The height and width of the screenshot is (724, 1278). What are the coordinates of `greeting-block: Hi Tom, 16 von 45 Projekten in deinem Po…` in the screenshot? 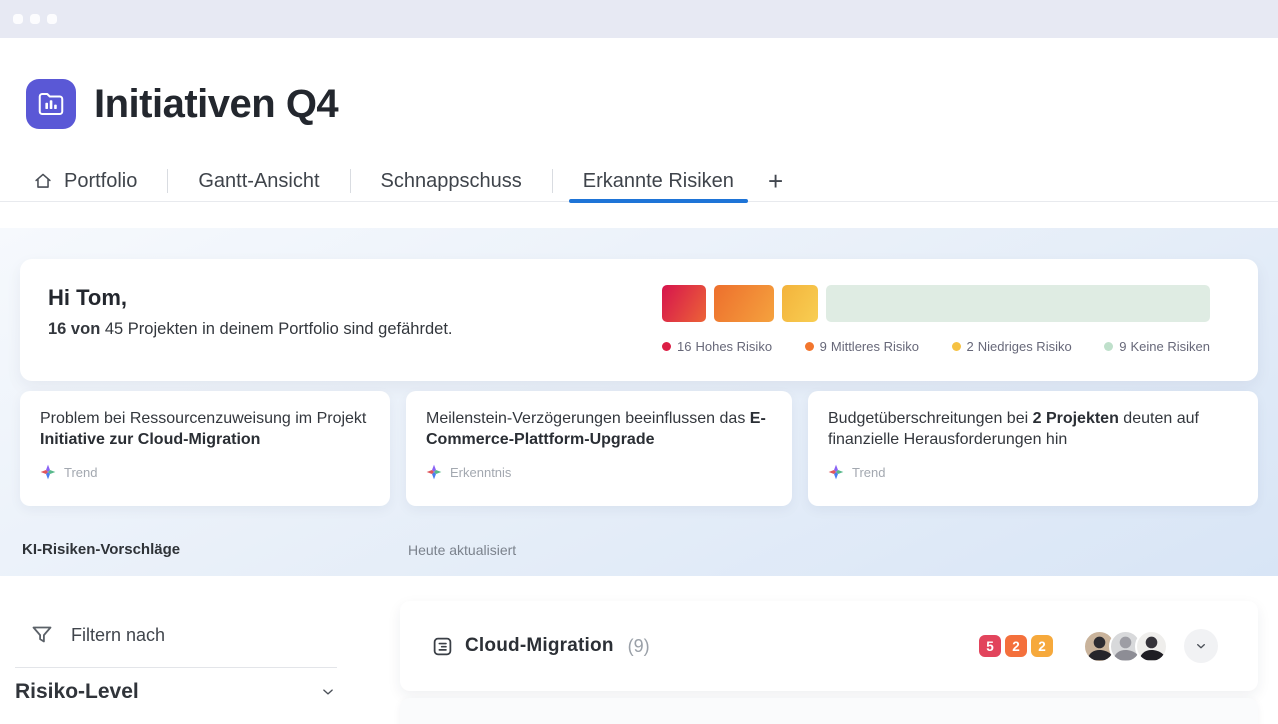 It's located at (250, 333).